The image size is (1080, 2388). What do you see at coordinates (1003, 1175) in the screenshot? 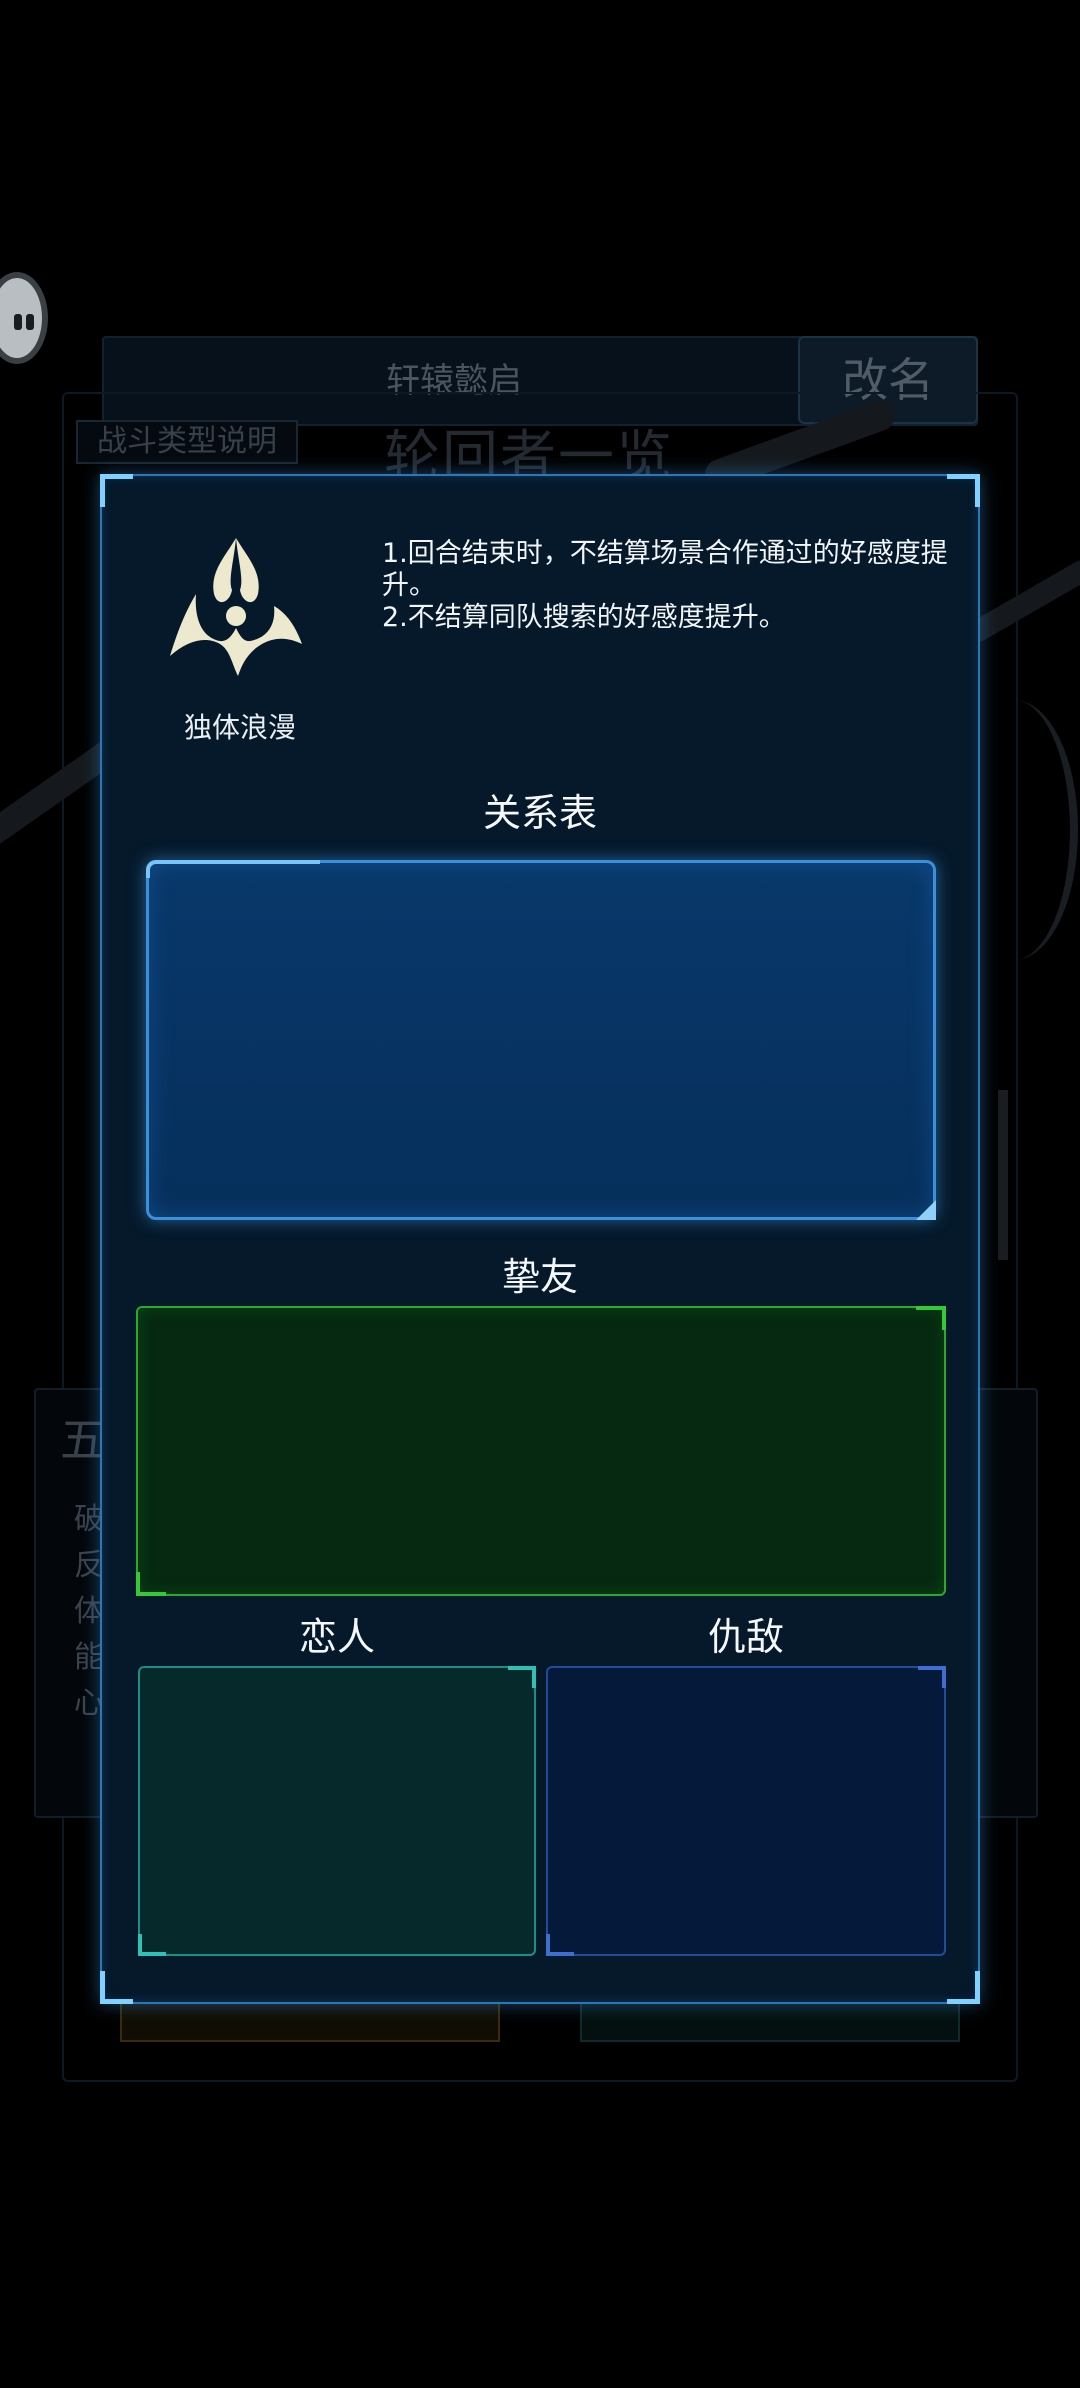
I see `rod-decoration` at bounding box center [1003, 1175].